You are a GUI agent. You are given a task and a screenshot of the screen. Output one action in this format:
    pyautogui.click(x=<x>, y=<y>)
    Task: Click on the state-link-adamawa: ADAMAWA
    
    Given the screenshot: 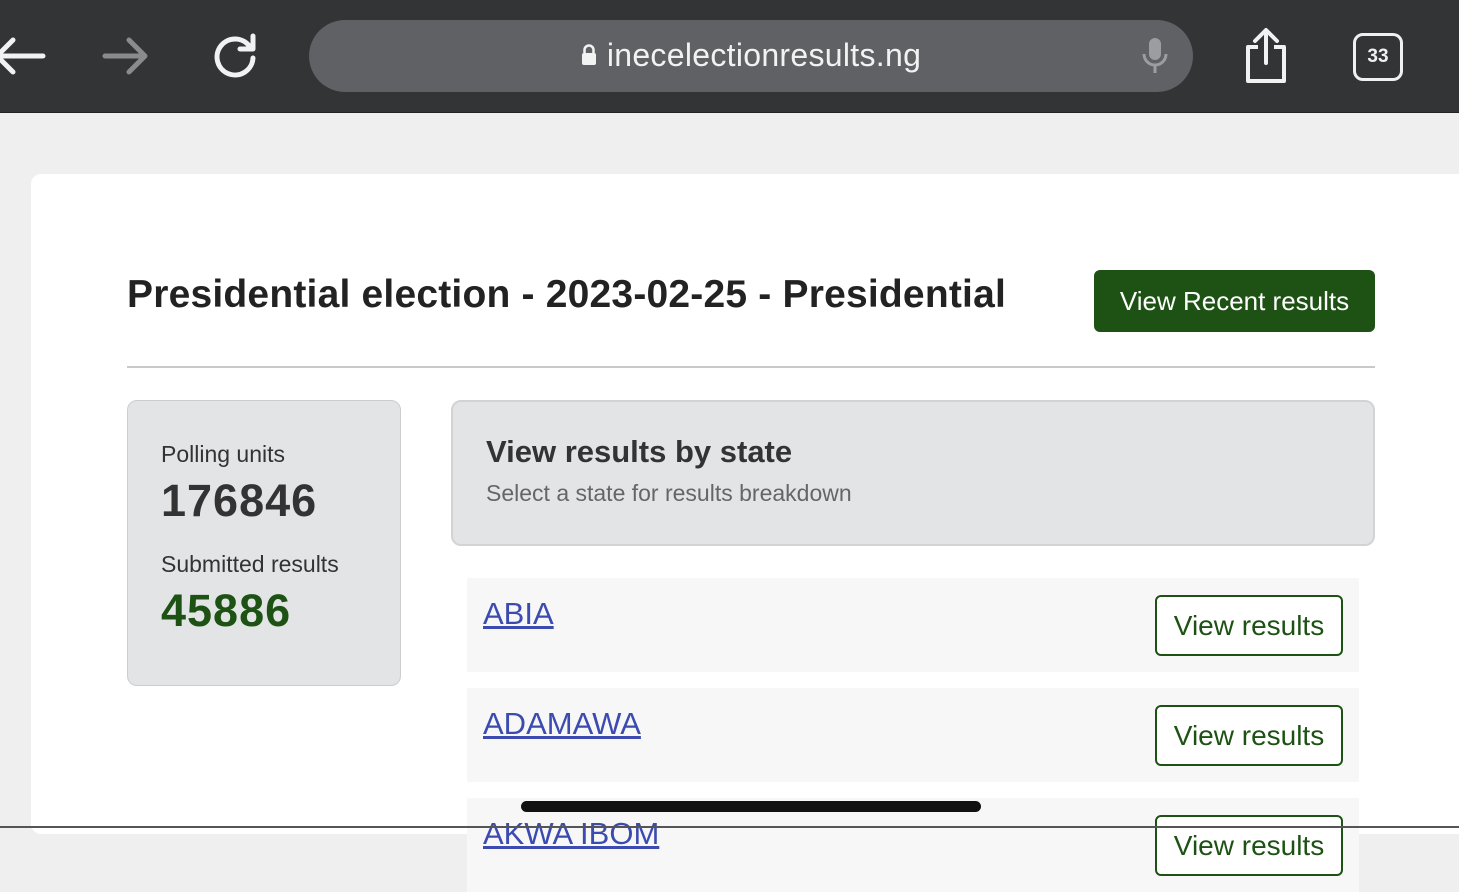 What is the action you would take?
    pyautogui.click(x=562, y=724)
    